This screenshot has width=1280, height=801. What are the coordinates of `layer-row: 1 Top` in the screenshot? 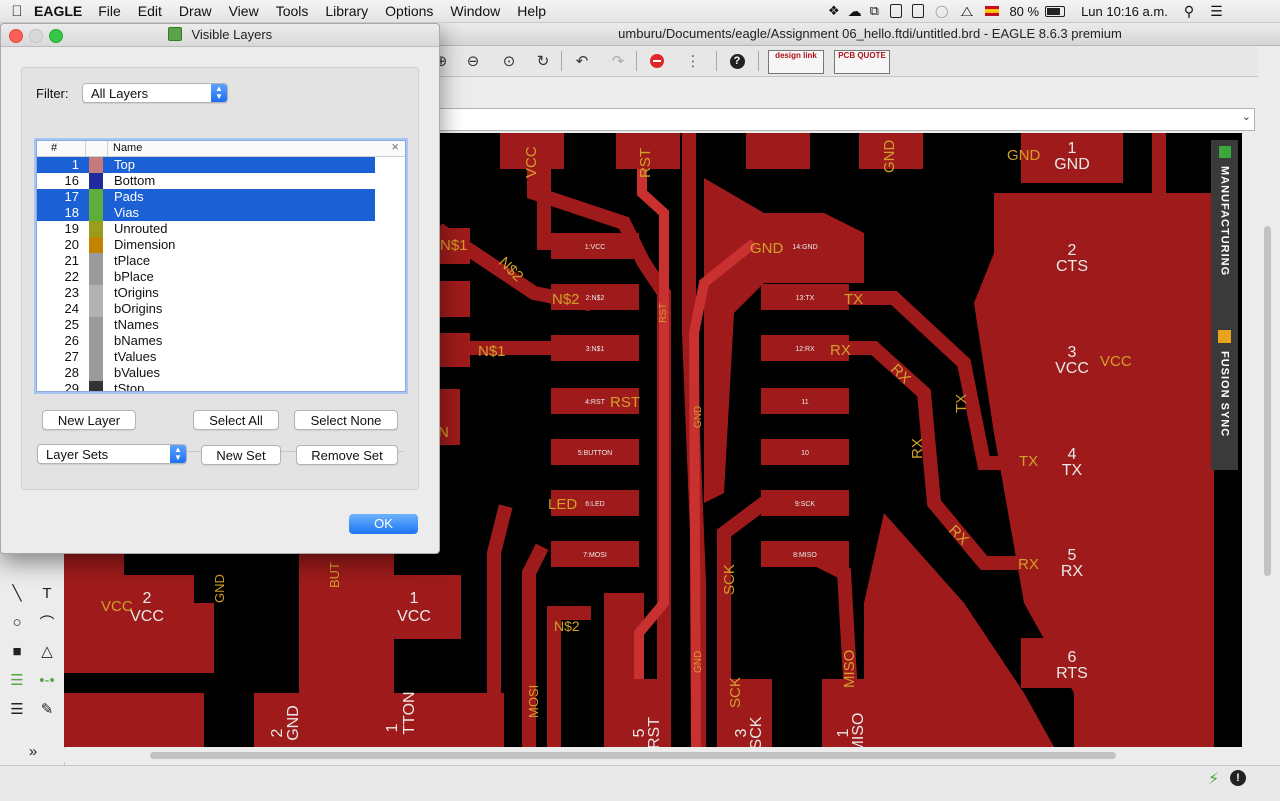 It's located at (206, 165).